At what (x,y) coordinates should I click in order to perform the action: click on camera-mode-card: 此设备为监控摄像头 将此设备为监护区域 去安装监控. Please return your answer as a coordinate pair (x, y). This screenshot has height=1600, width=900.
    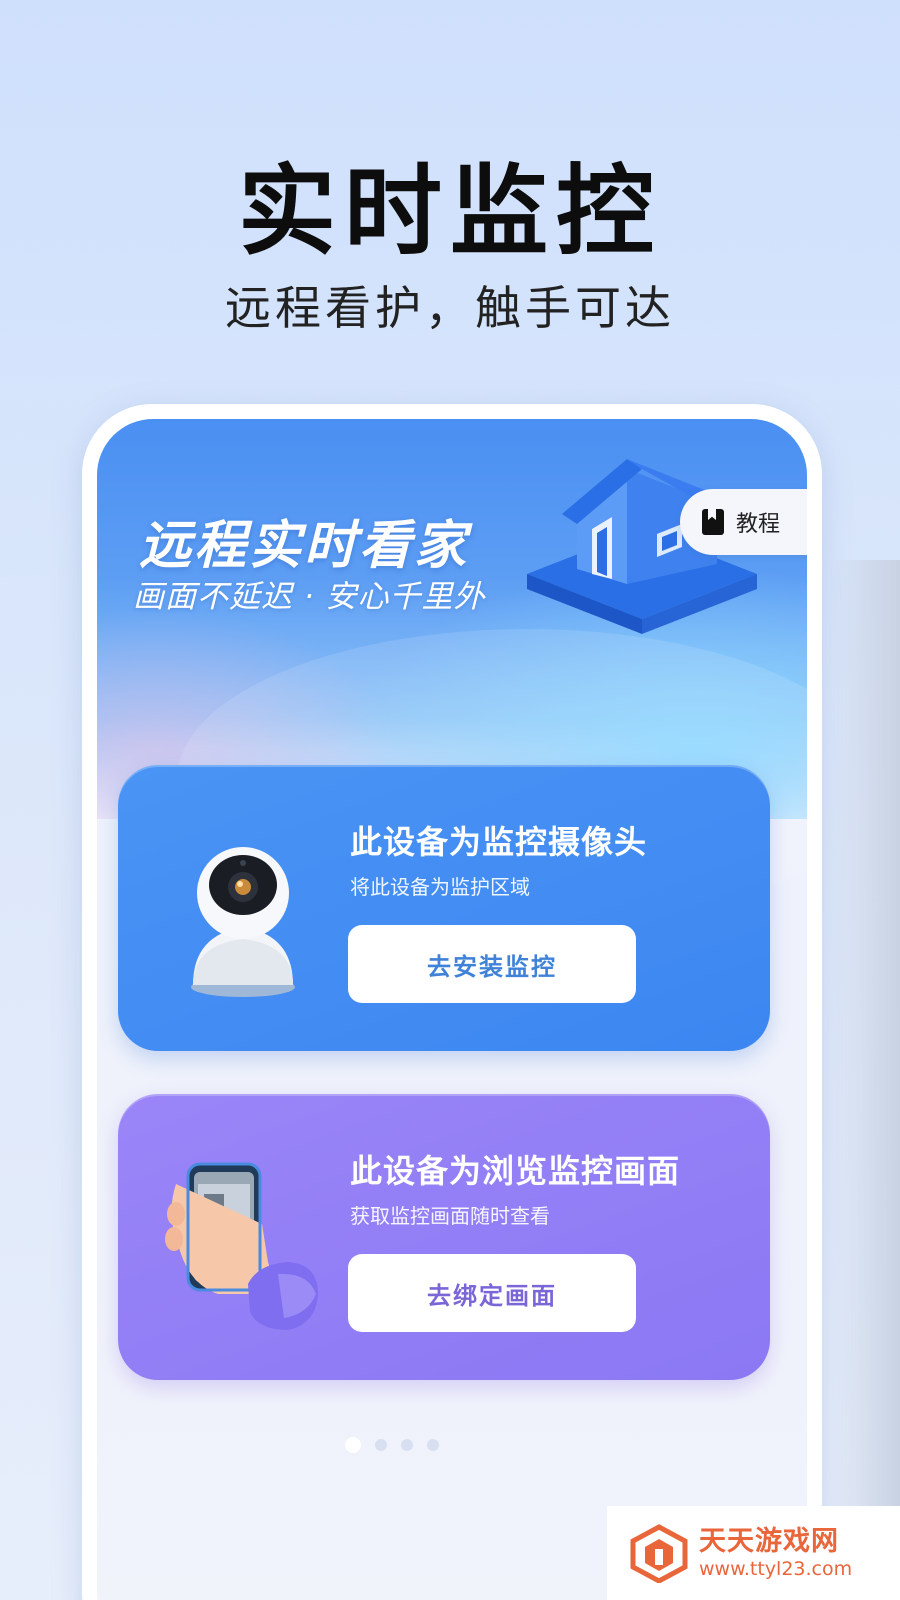
    Looking at the image, I should click on (444, 908).